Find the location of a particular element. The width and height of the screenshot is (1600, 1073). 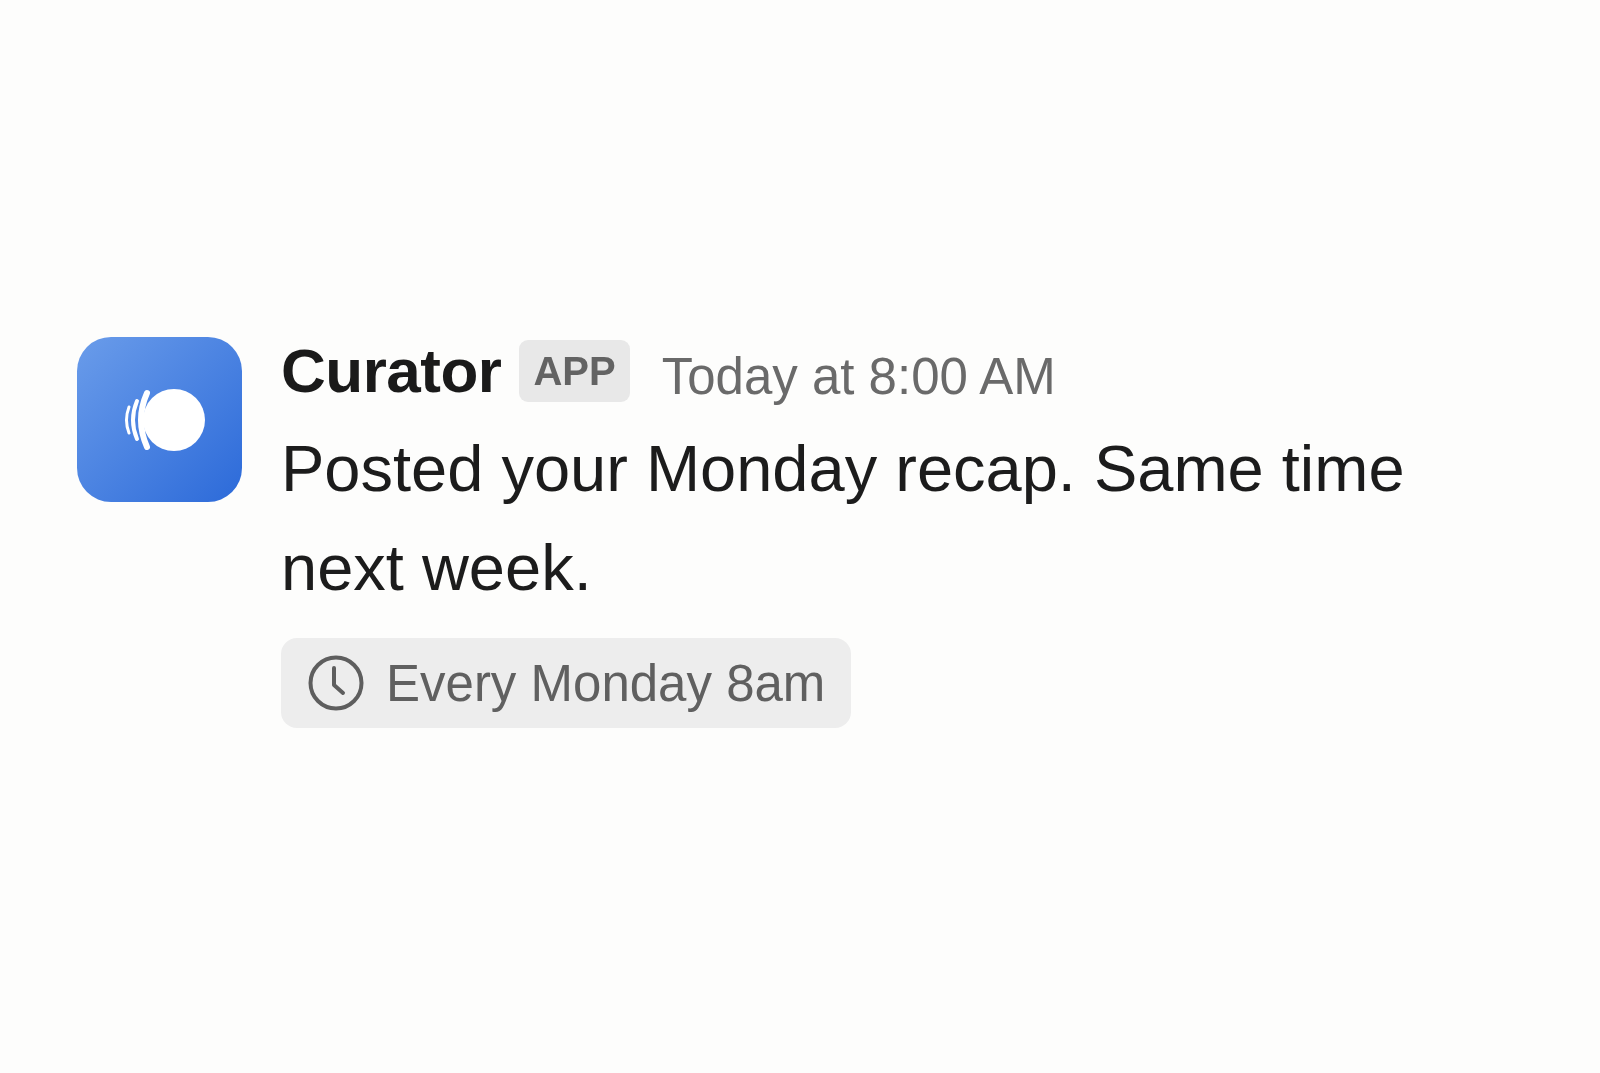

sender-name: Curator is located at coordinates (391, 371).